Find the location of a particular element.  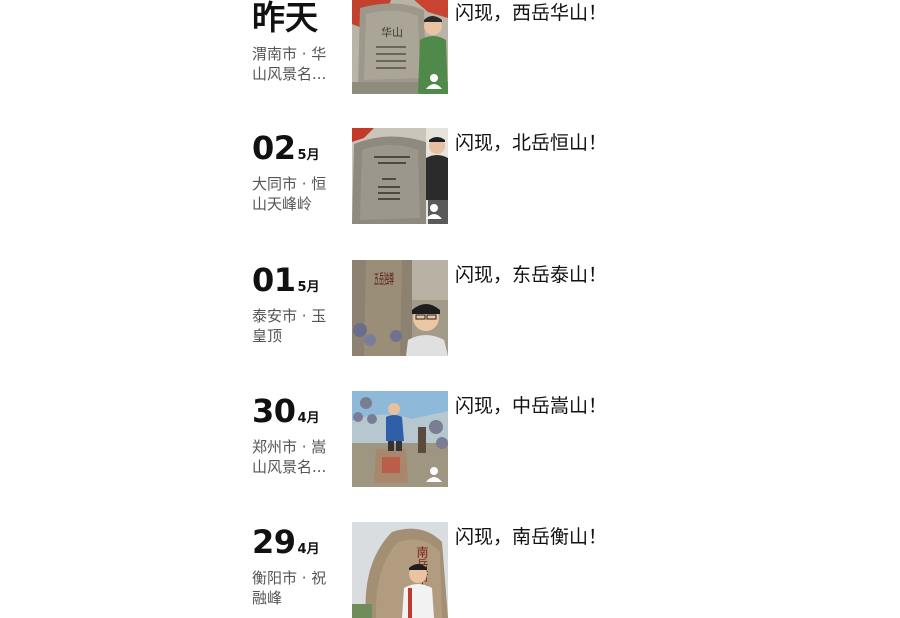

photo-scene: 南岳衡山 is located at coordinates (400, 570).